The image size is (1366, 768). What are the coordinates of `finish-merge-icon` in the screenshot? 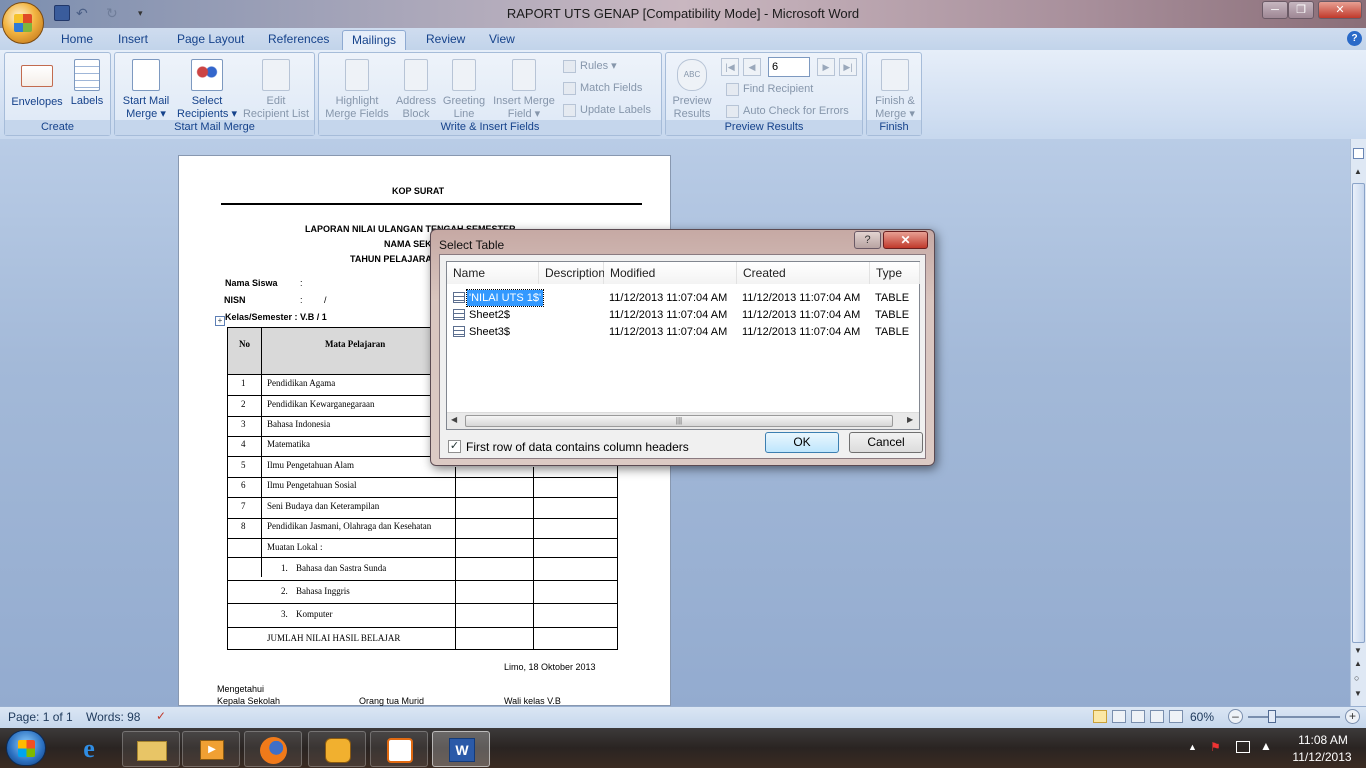 It's located at (895, 75).